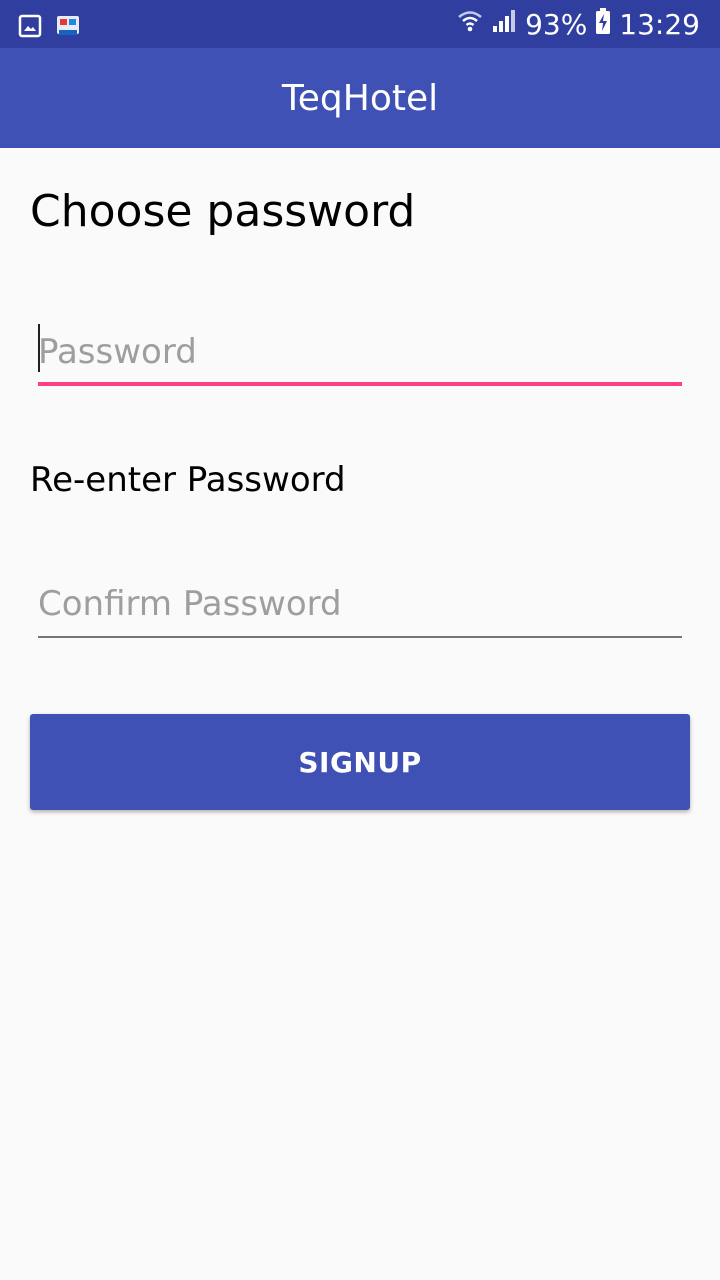 The height and width of the screenshot is (1280, 720). What do you see at coordinates (68, 28) in the screenshot?
I see `app-notification-icon` at bounding box center [68, 28].